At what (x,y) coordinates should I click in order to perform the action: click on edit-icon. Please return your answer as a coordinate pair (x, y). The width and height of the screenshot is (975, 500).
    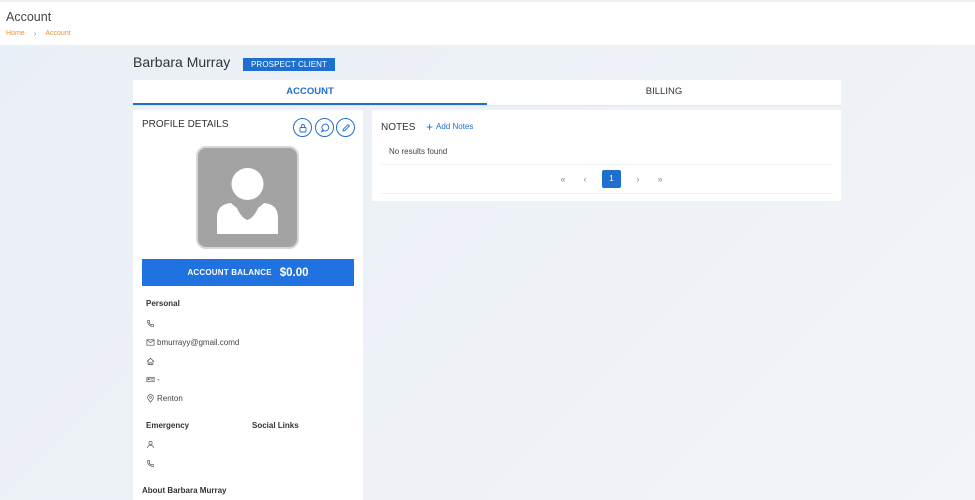
    Looking at the image, I should click on (345, 127).